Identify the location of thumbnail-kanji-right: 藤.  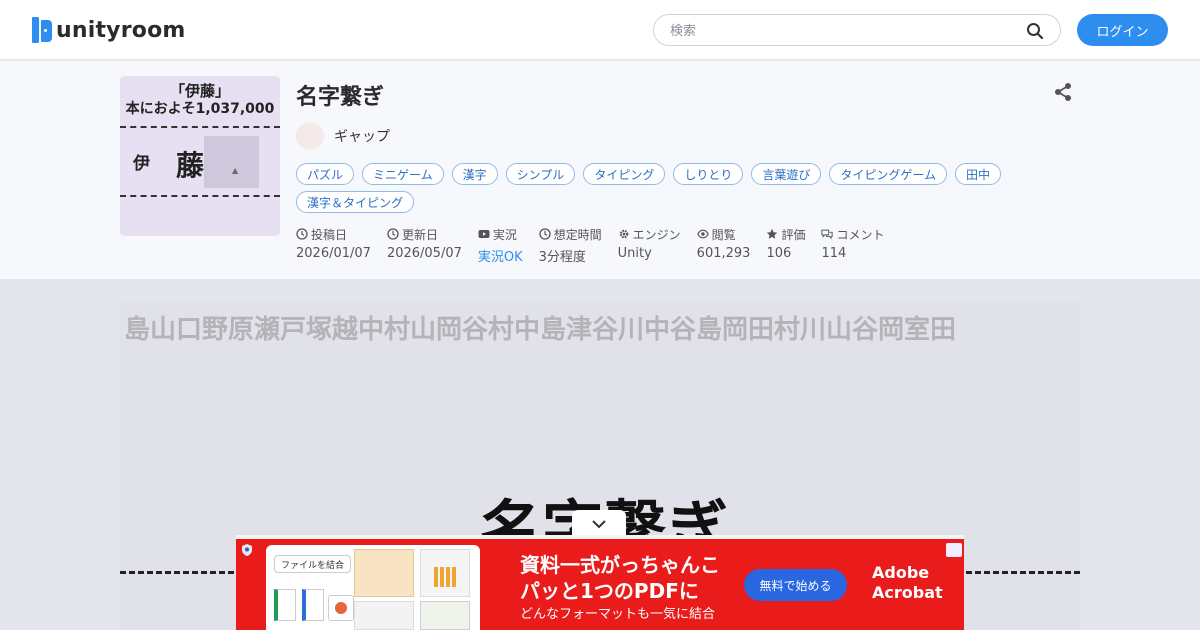
(190, 165).